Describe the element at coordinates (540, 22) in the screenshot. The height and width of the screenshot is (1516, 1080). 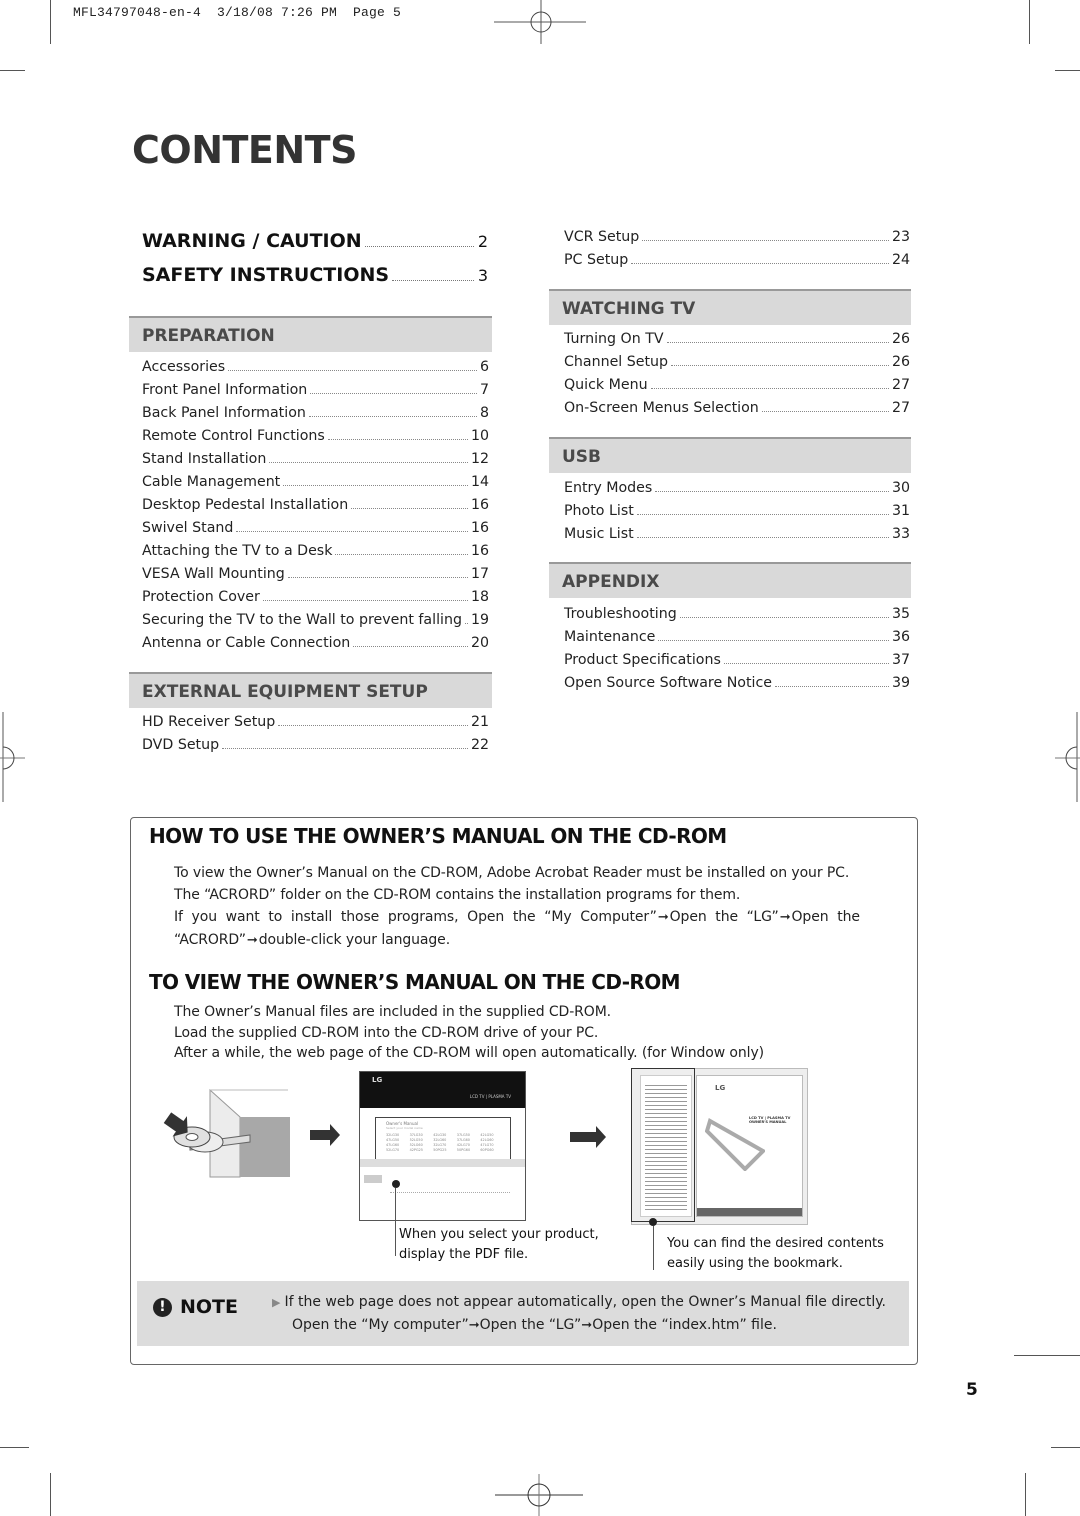
I see `registration-mark-top` at that location.